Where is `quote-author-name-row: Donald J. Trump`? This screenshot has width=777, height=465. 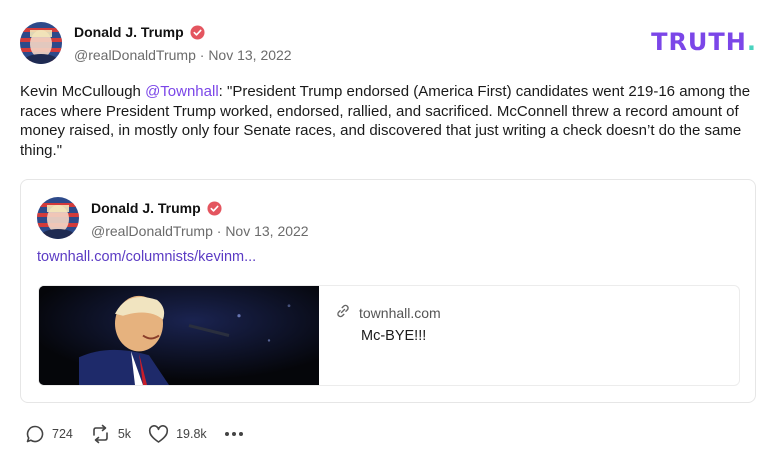
quote-author-name-row: Donald J. Trump is located at coordinates (156, 208).